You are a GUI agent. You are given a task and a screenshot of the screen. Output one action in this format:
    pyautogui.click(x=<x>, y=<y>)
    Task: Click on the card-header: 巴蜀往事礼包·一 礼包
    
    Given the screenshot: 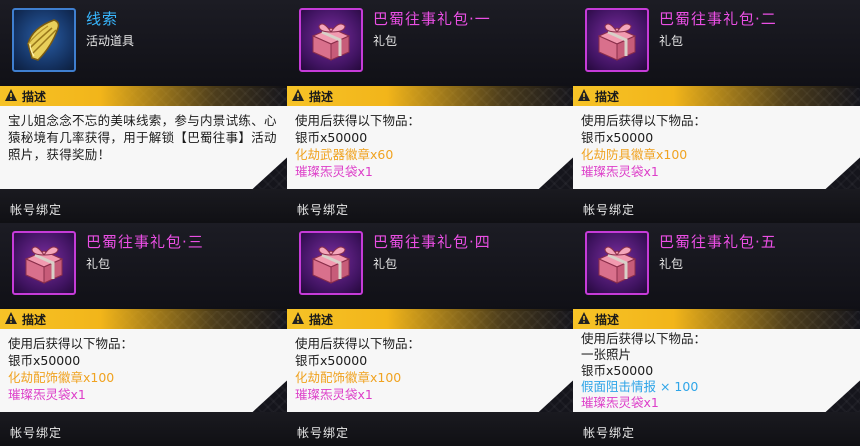 What is the action you would take?
    pyautogui.click(x=430, y=44)
    